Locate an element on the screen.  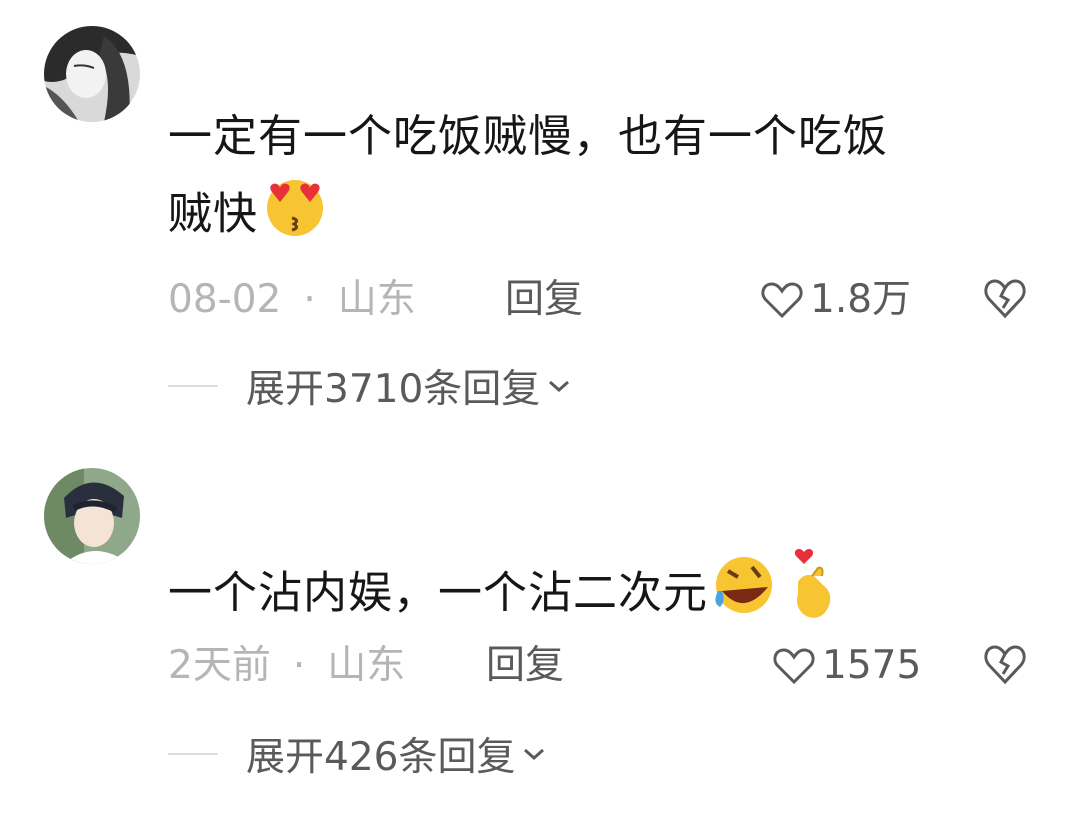
comment-date: 08-02 is located at coordinates (225, 299).